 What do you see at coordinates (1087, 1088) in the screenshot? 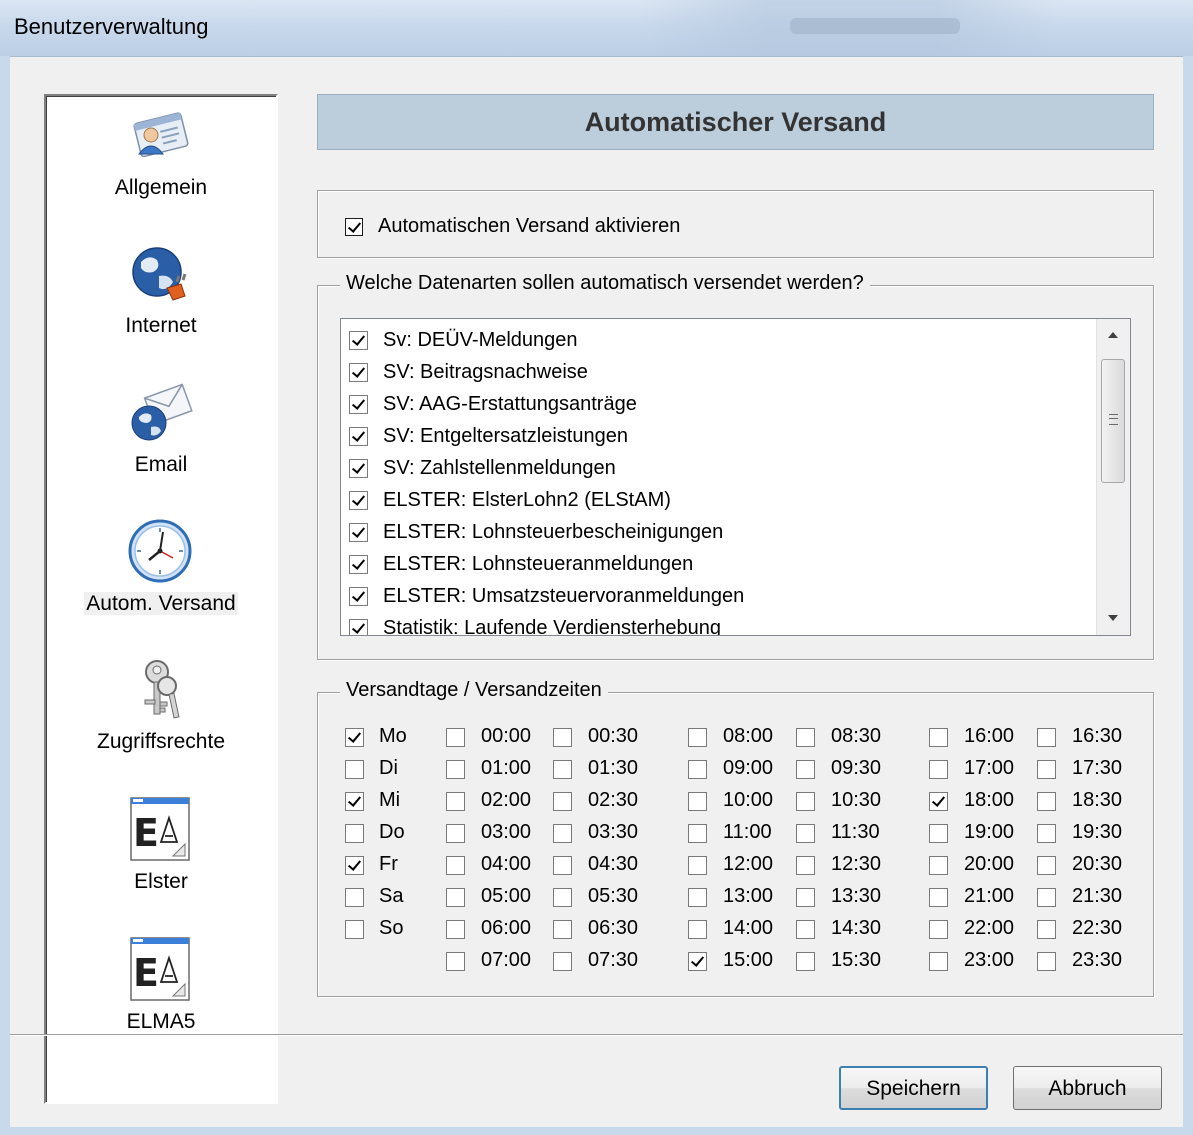
I see `cancel-button: Abbruch` at bounding box center [1087, 1088].